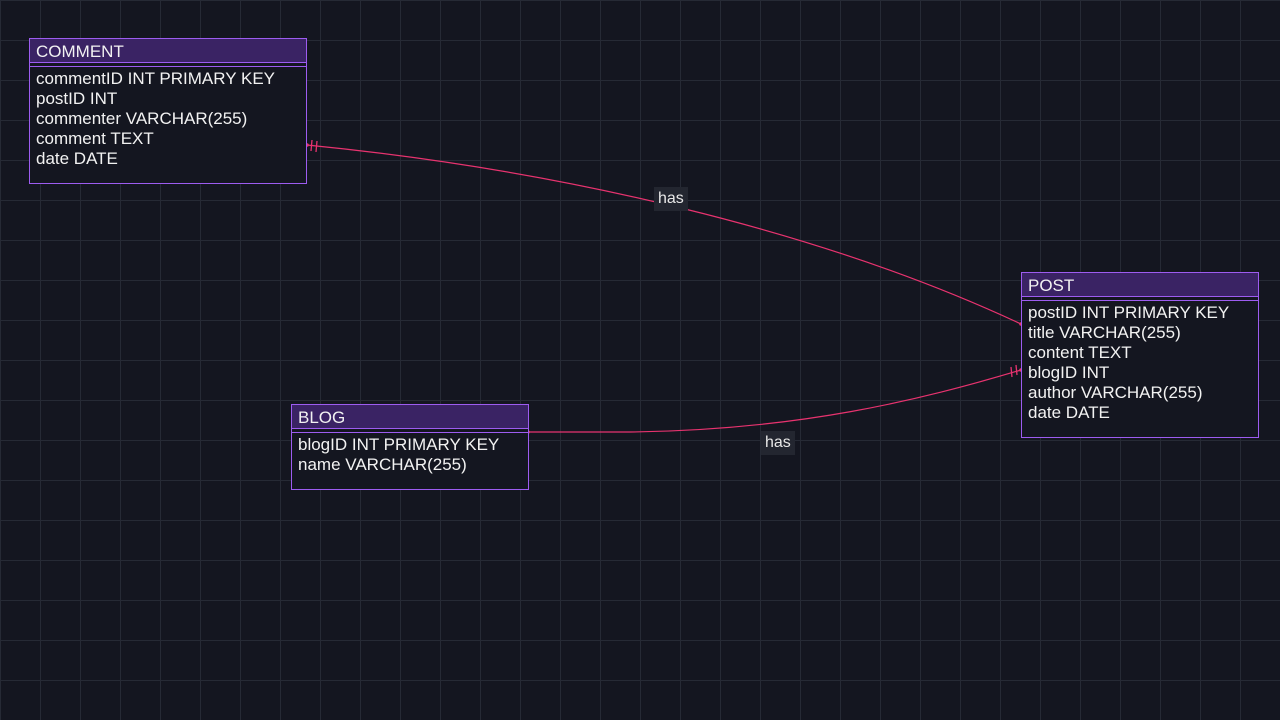 The image size is (1280, 720). Describe the element at coordinates (410, 419) in the screenshot. I see `entity-title: BLOG` at that location.